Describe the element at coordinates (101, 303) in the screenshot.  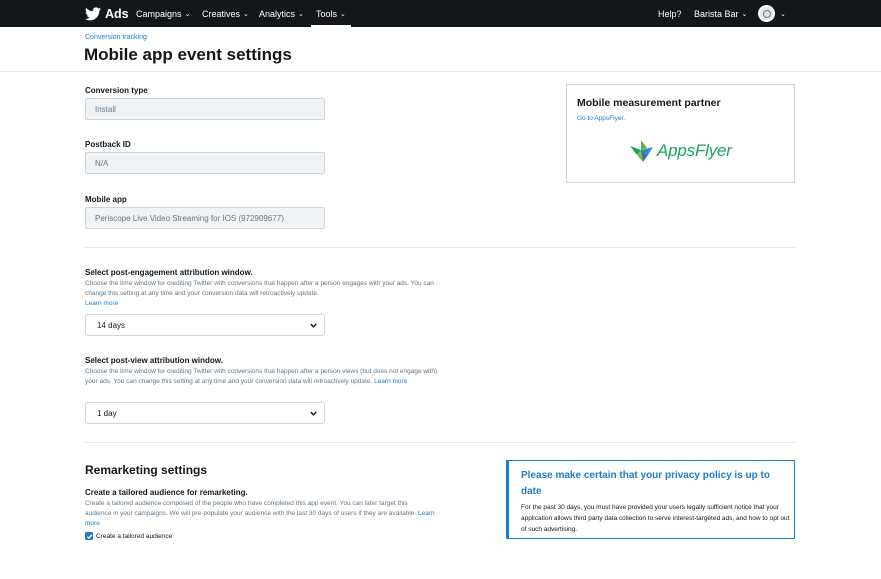
I see `engagement-learn-more-link: Learn more` at that location.